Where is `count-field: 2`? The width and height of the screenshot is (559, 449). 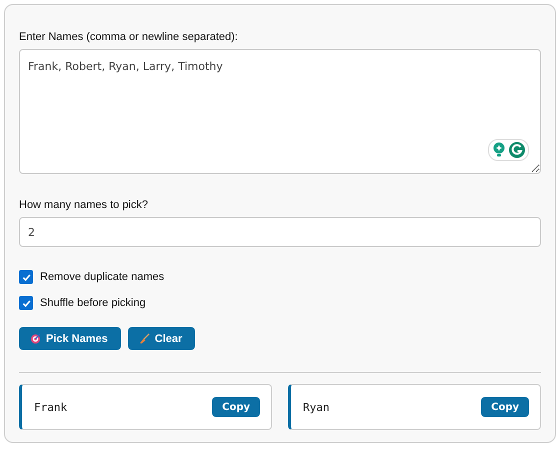 count-field: 2 is located at coordinates (280, 232).